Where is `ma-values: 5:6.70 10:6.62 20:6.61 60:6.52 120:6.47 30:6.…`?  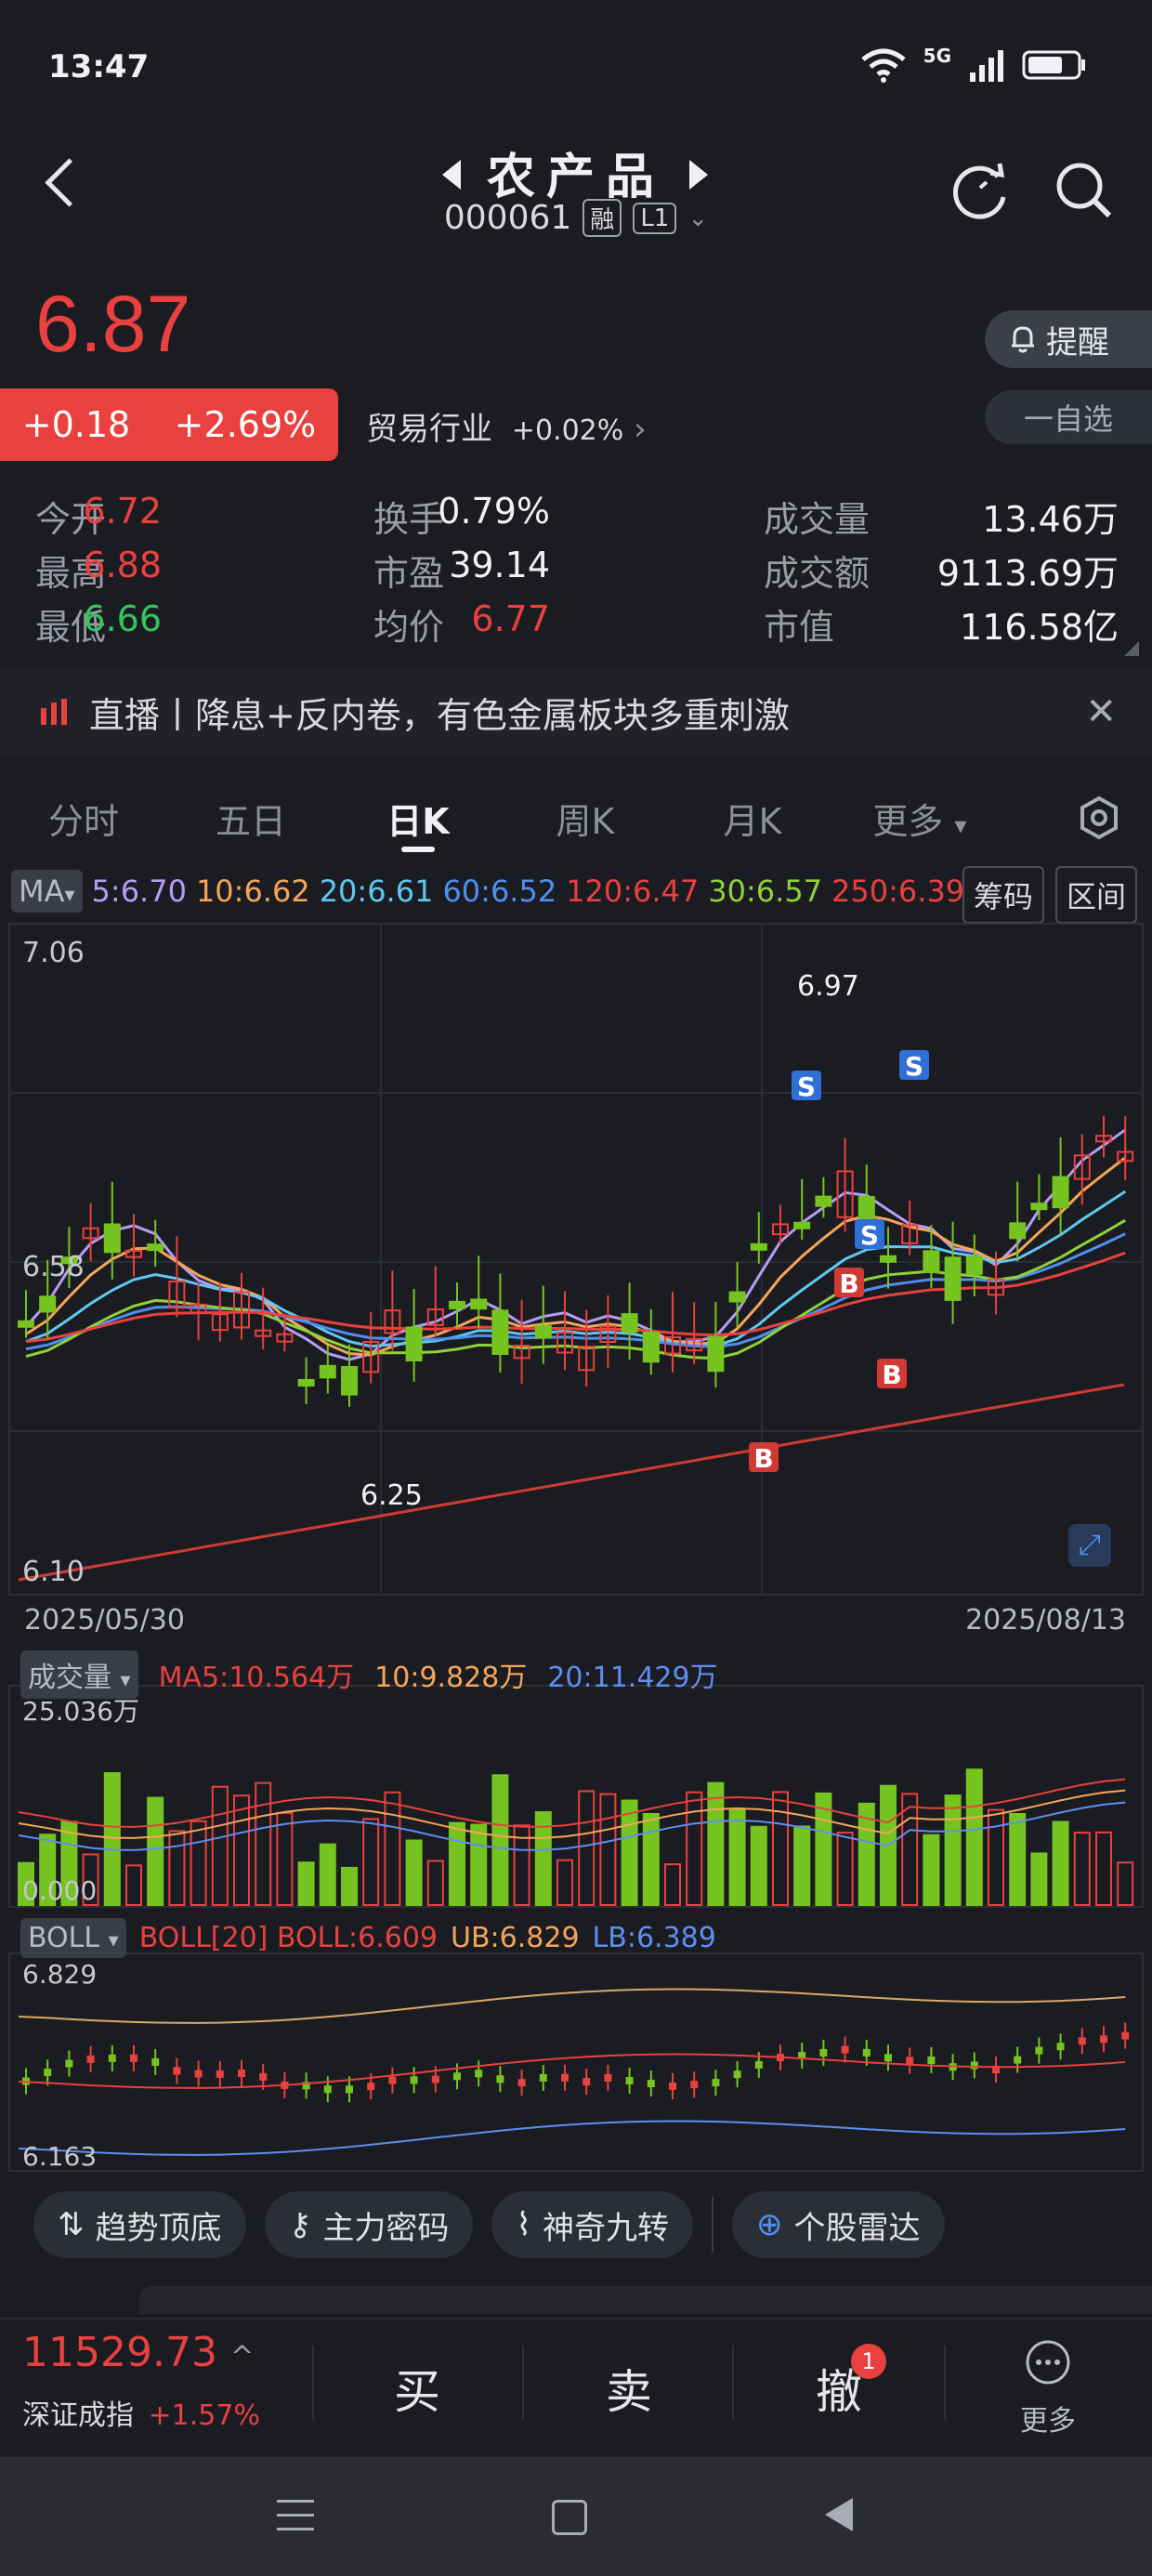
ma-values: 5:6.70 10:6.62 20:6.61 60:6.52 120:6.47 30:6.… is located at coordinates (528, 891).